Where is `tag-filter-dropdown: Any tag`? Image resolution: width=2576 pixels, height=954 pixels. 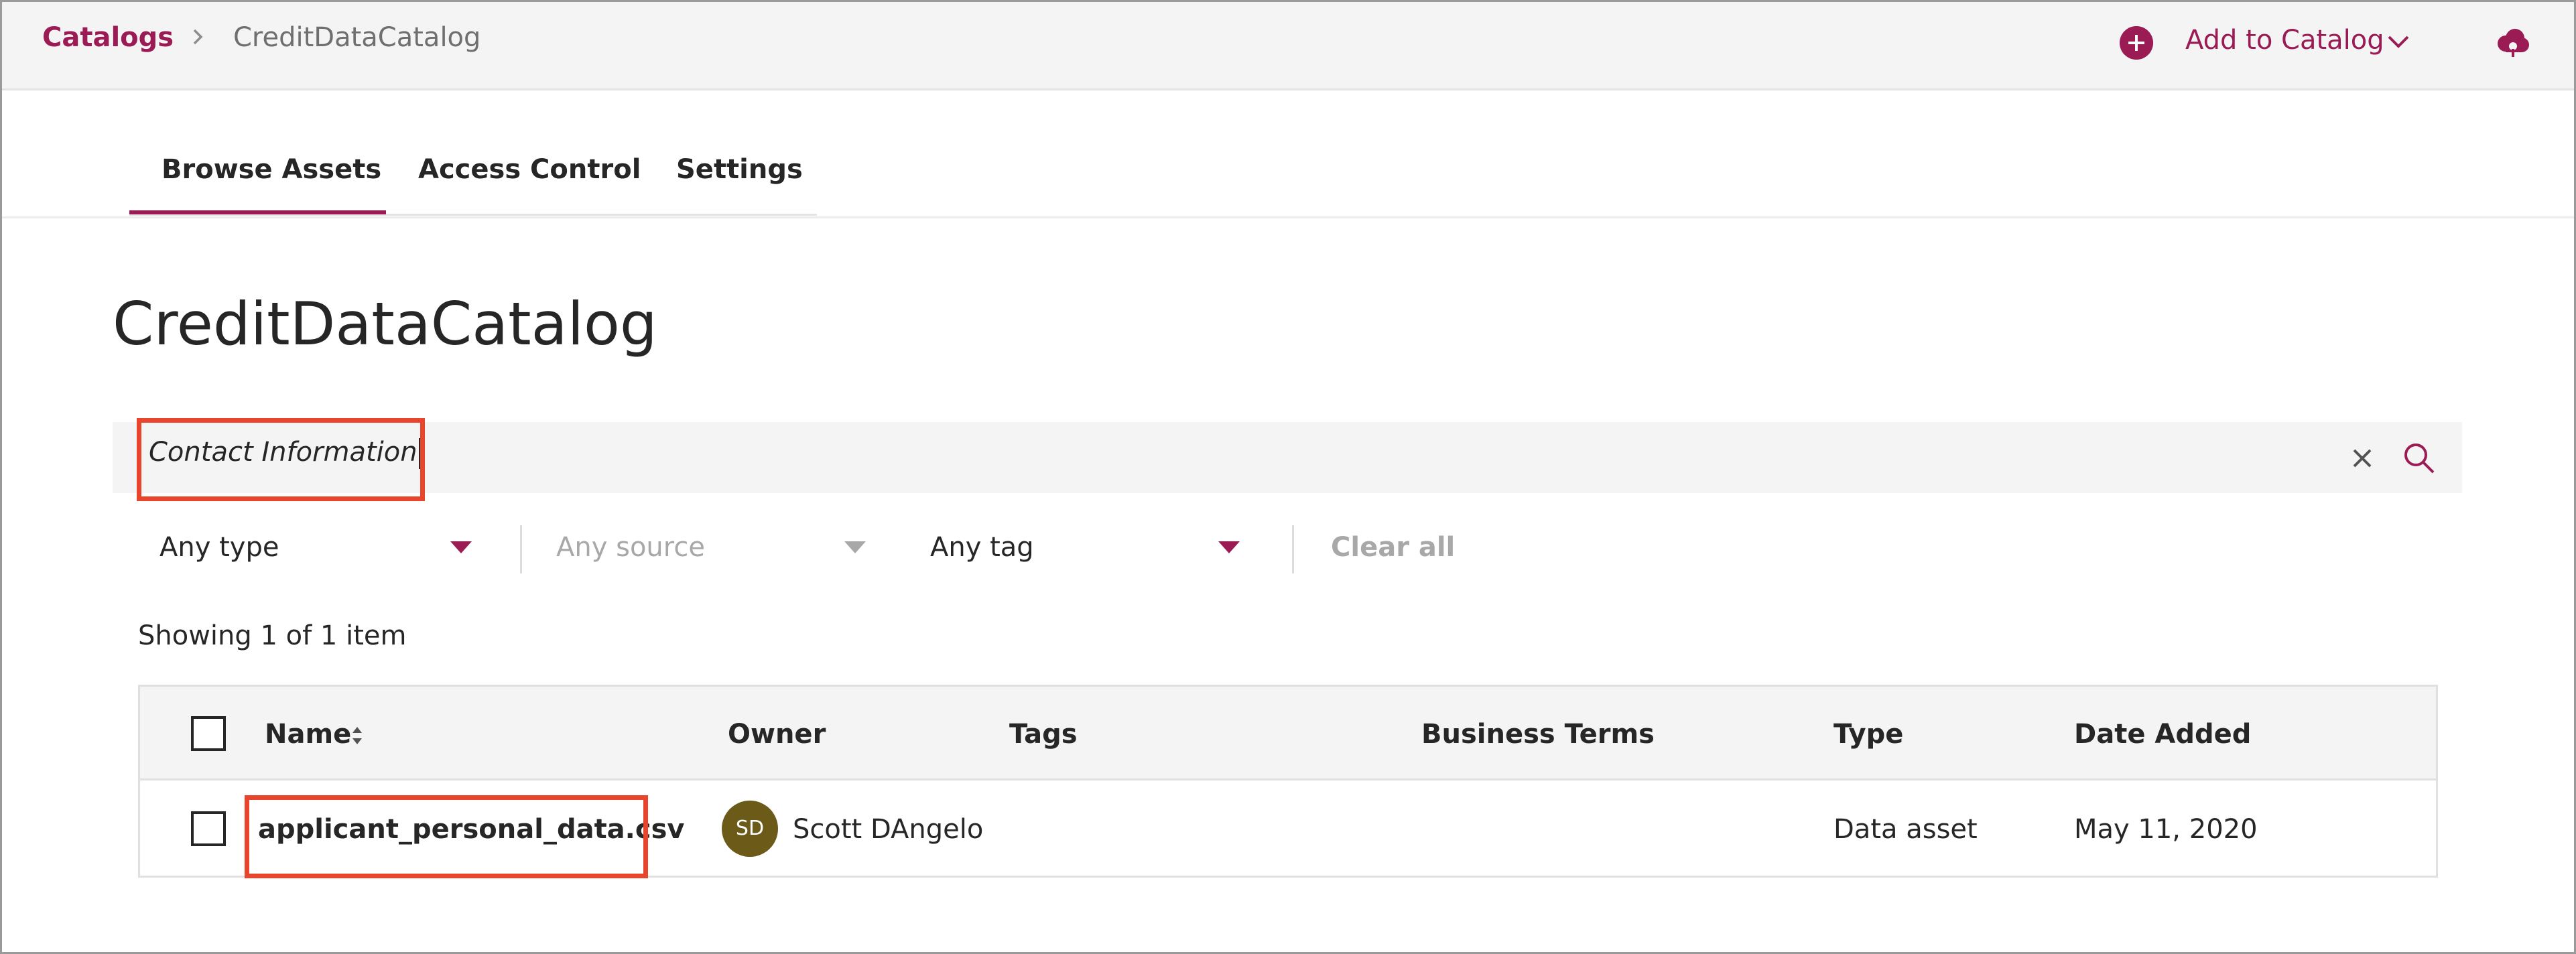 tag-filter-dropdown: Any tag is located at coordinates (982, 547).